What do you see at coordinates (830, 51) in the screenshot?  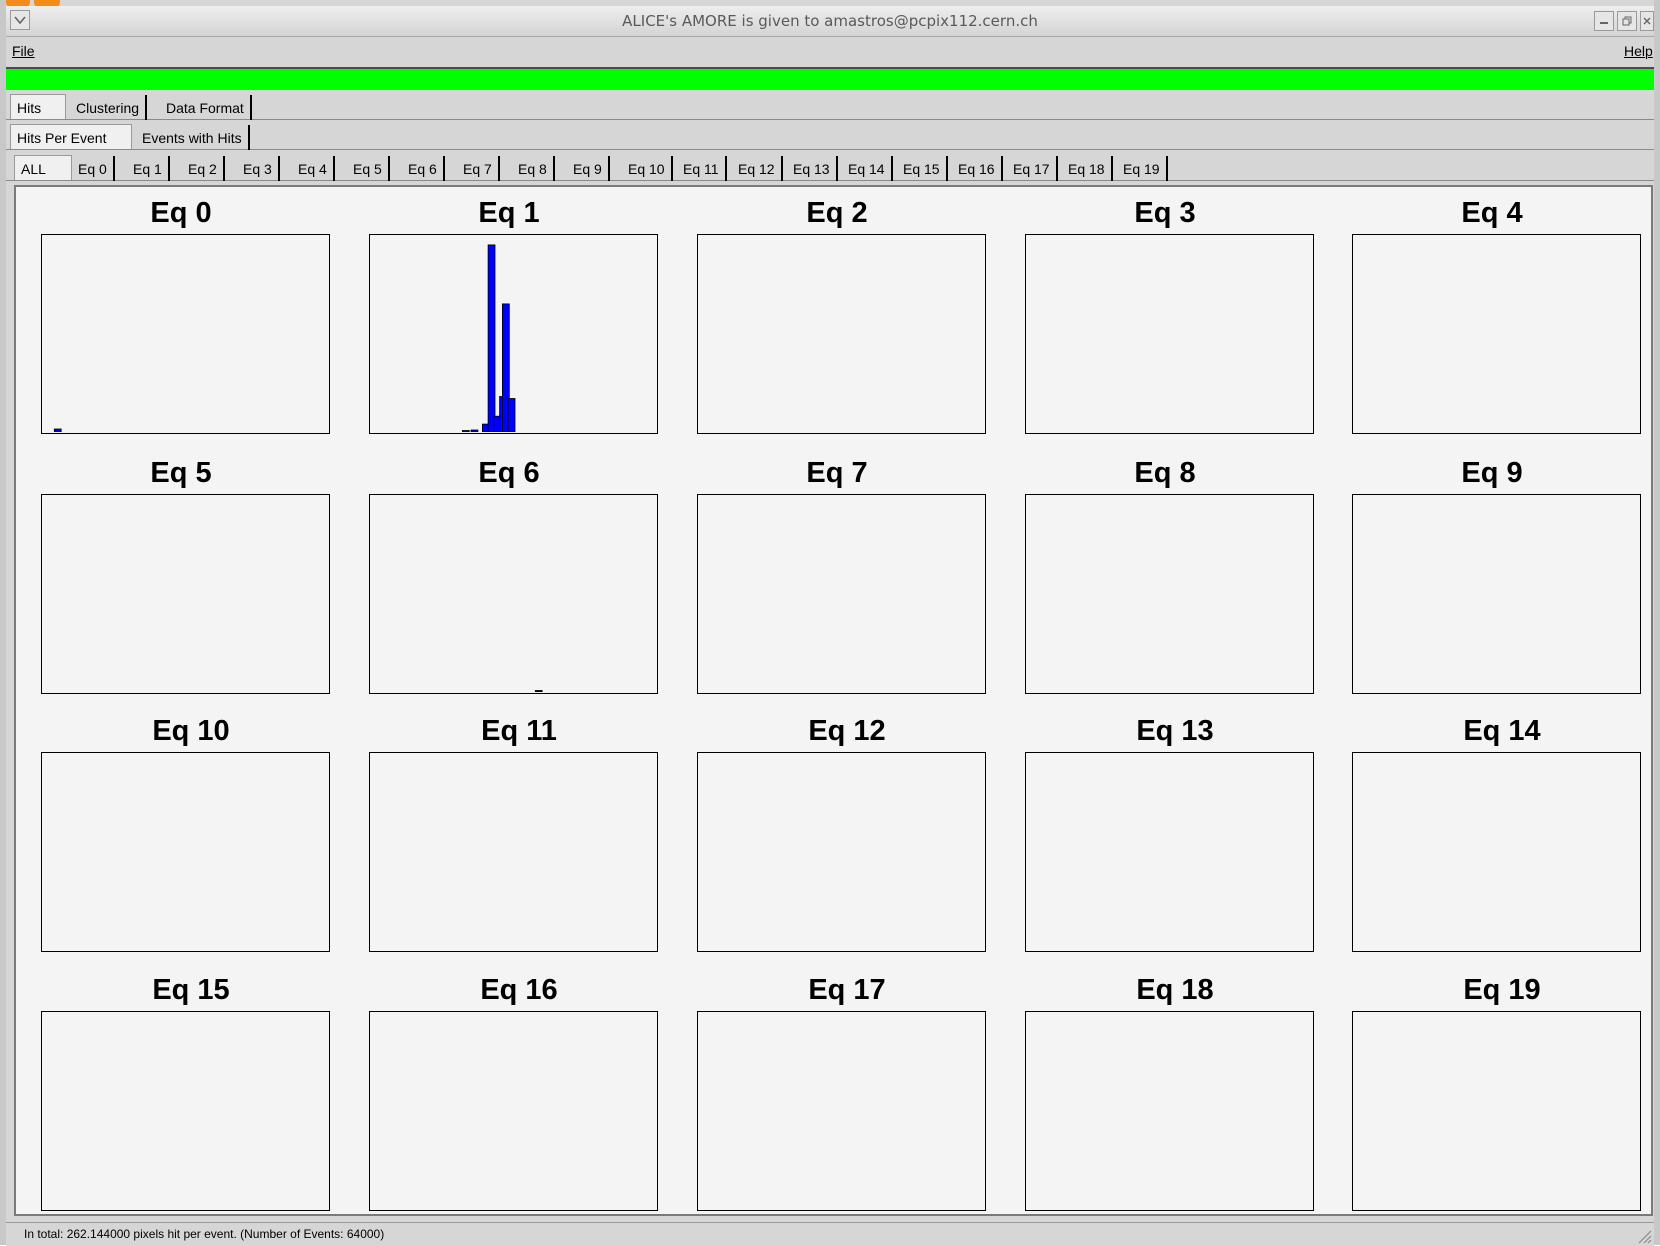 I see `menu-bar: File Help` at bounding box center [830, 51].